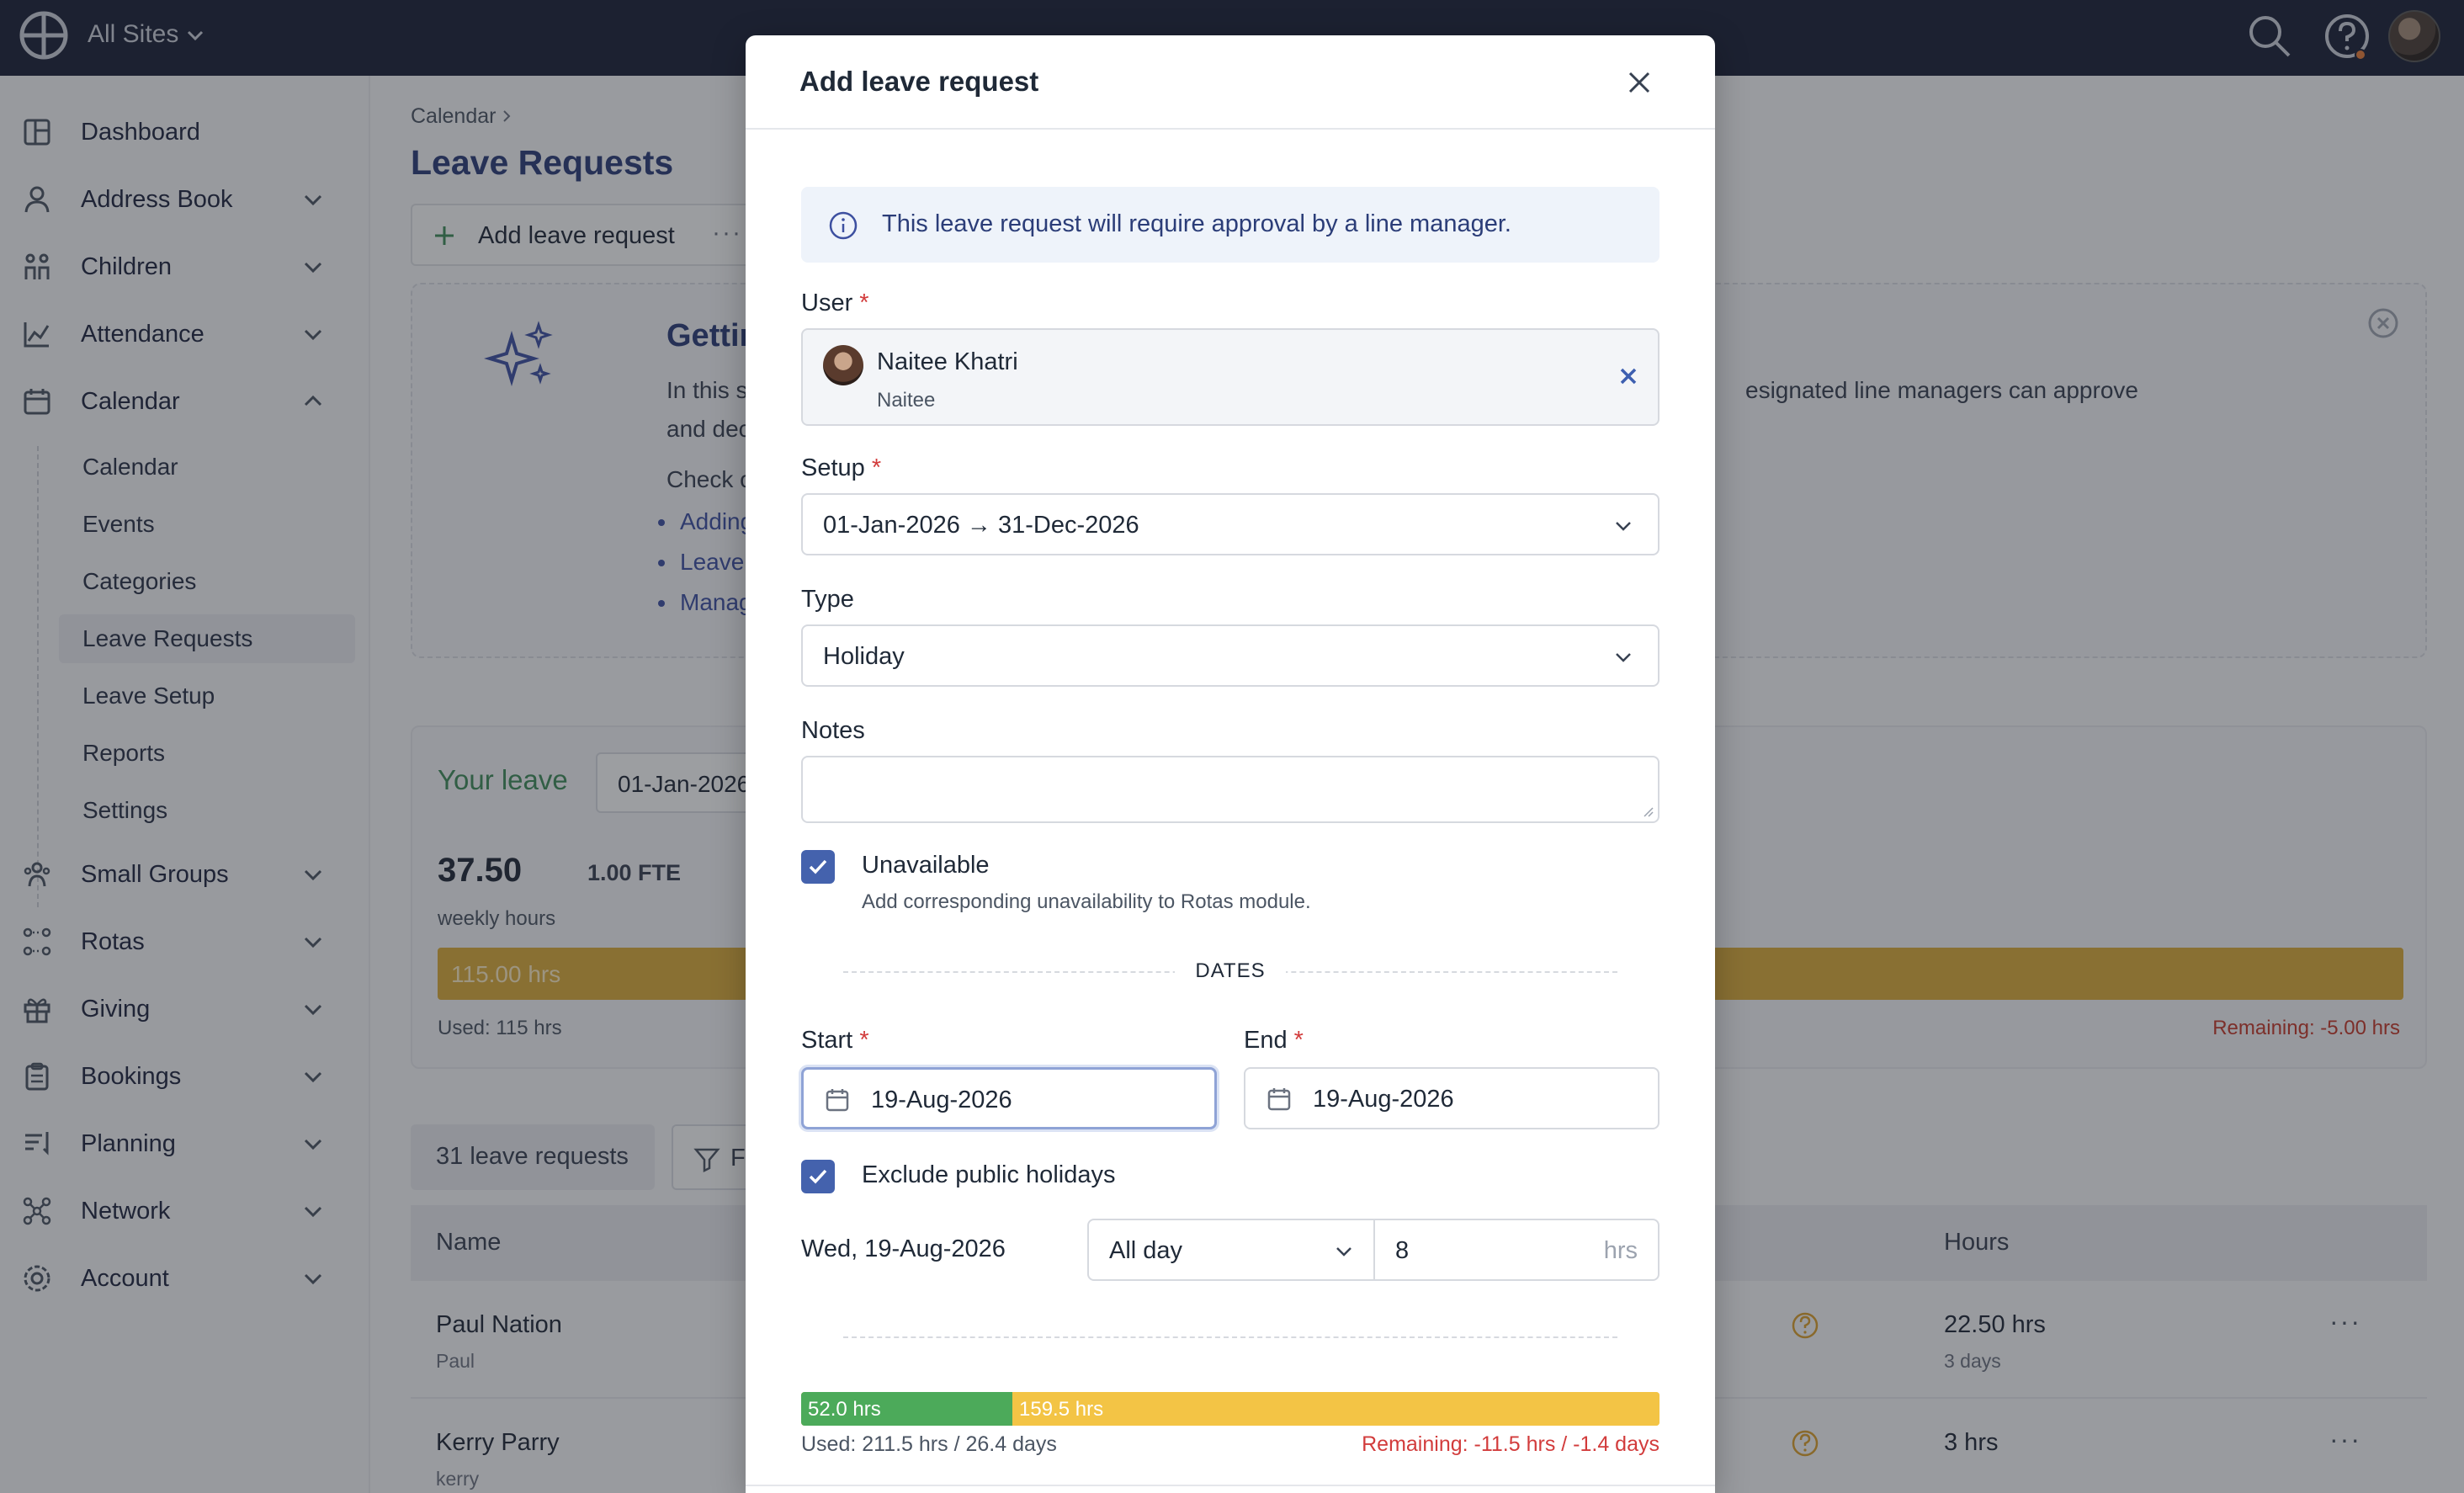  I want to click on start-date-value: 19-Aug-2026, so click(941, 1100).